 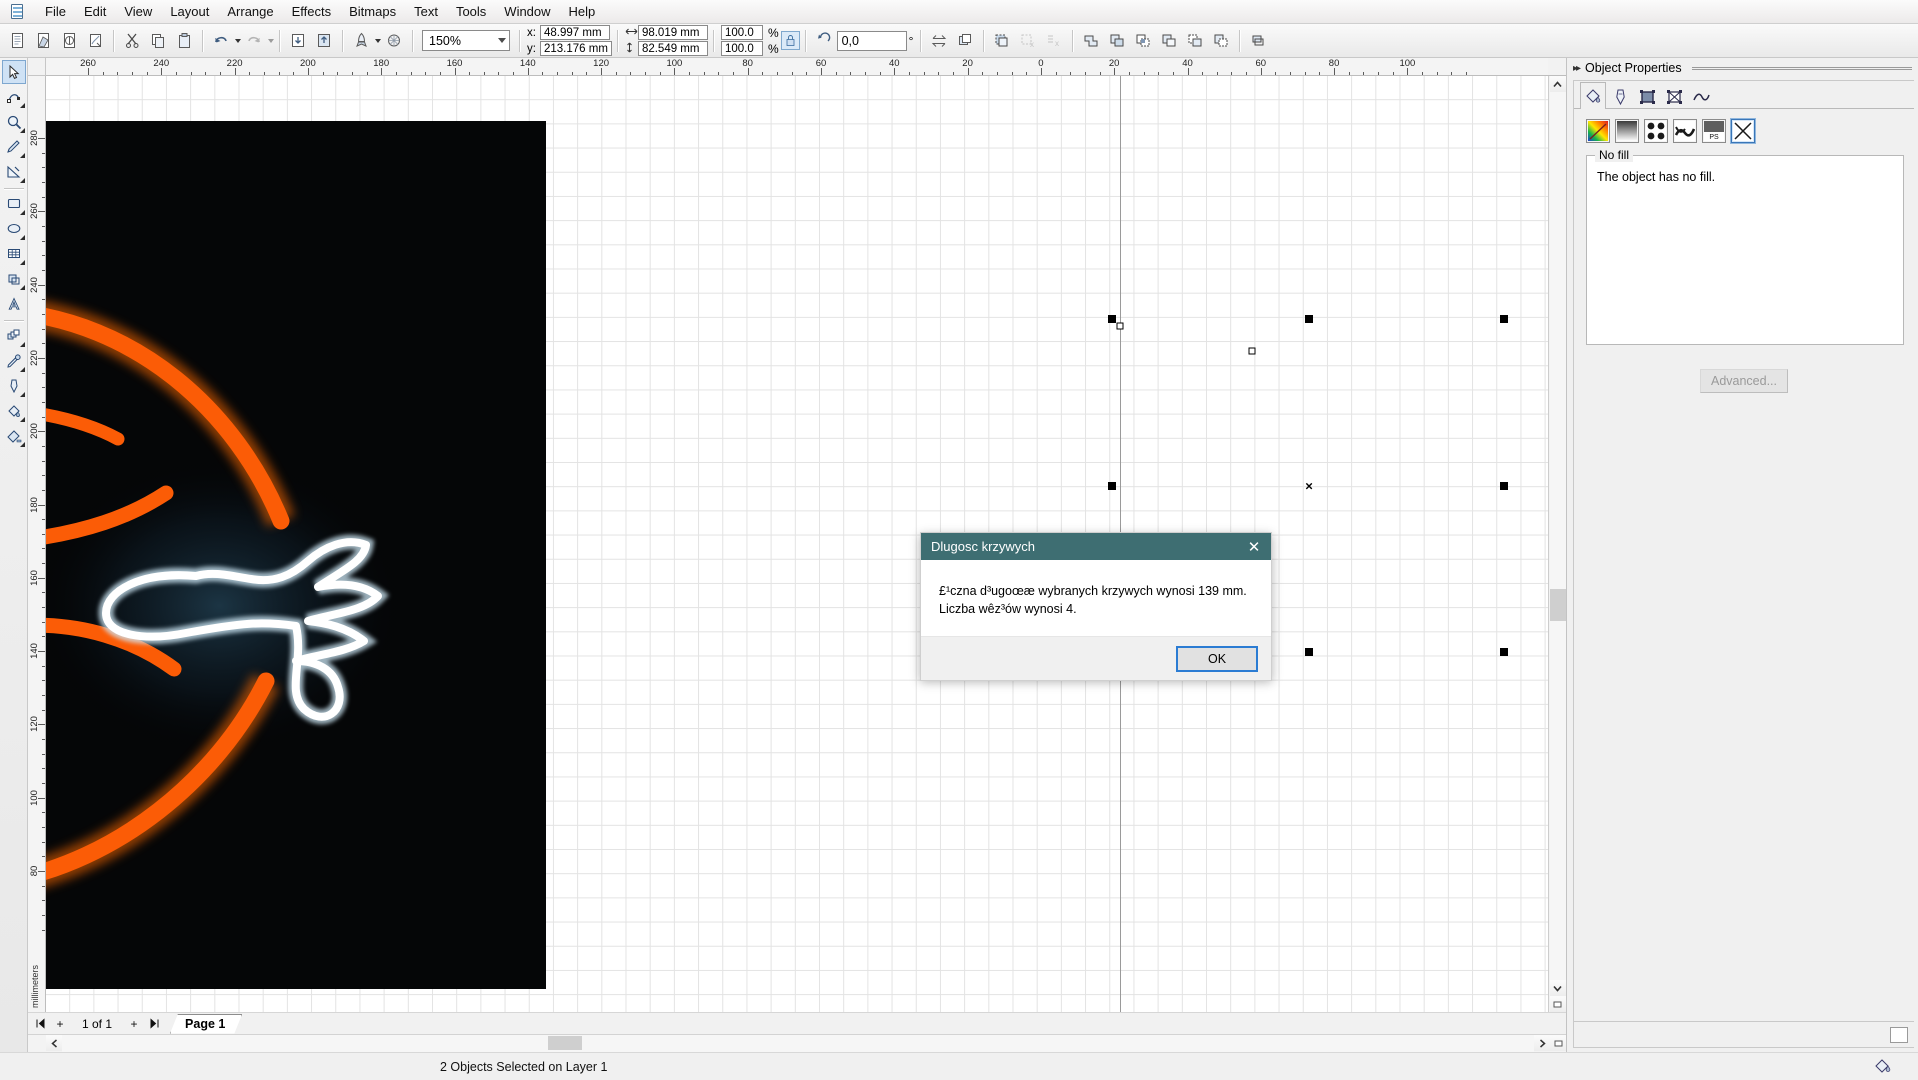 I want to click on text-wrap-off-icon: x, so click(x=1054, y=41).